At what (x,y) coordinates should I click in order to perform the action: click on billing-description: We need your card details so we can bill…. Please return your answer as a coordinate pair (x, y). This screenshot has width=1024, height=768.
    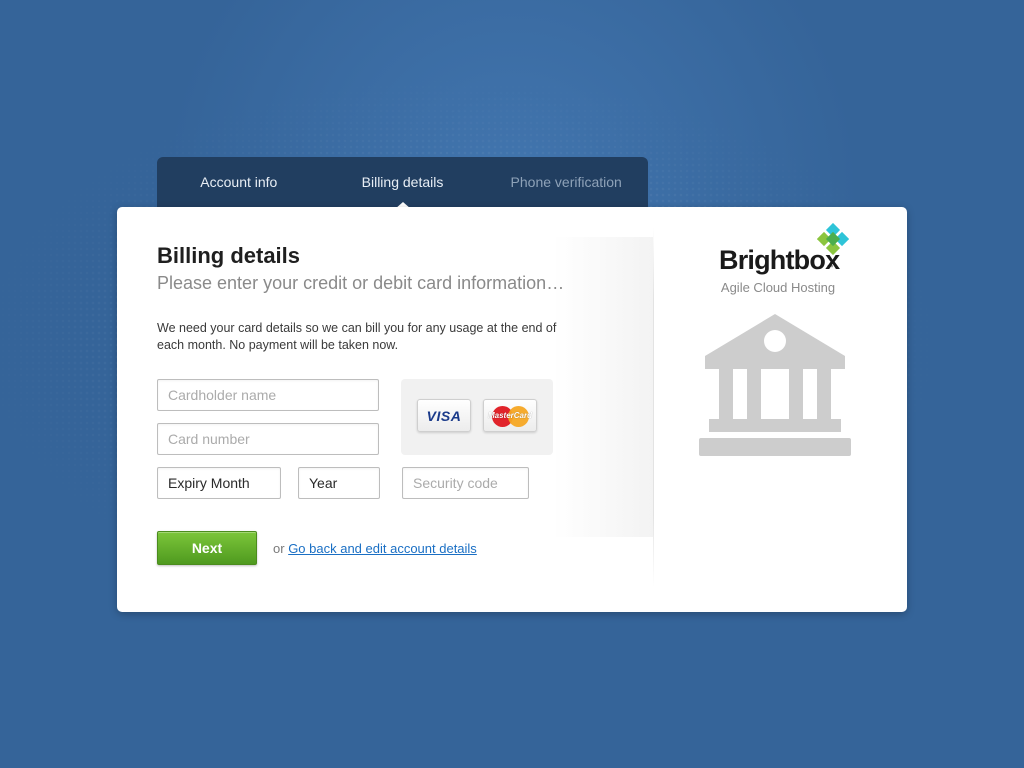
    Looking at the image, I should click on (357, 336).